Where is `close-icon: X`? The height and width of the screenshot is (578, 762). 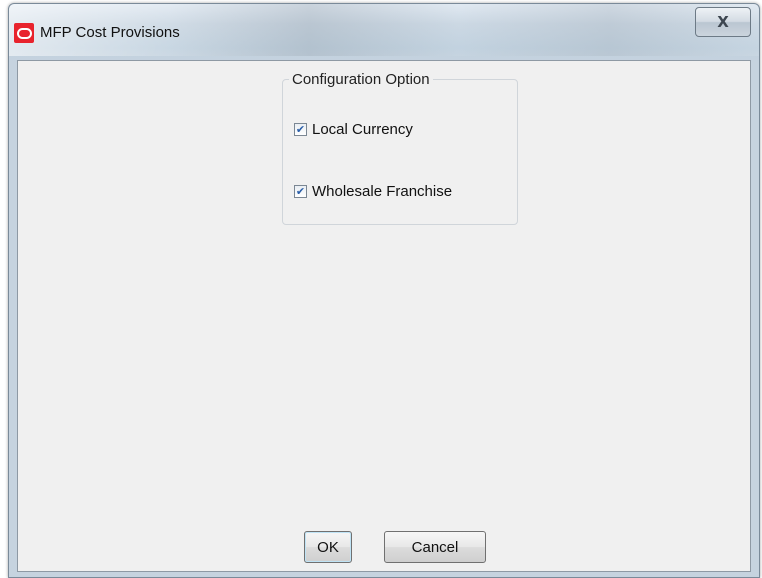
close-icon: X is located at coordinates (723, 22).